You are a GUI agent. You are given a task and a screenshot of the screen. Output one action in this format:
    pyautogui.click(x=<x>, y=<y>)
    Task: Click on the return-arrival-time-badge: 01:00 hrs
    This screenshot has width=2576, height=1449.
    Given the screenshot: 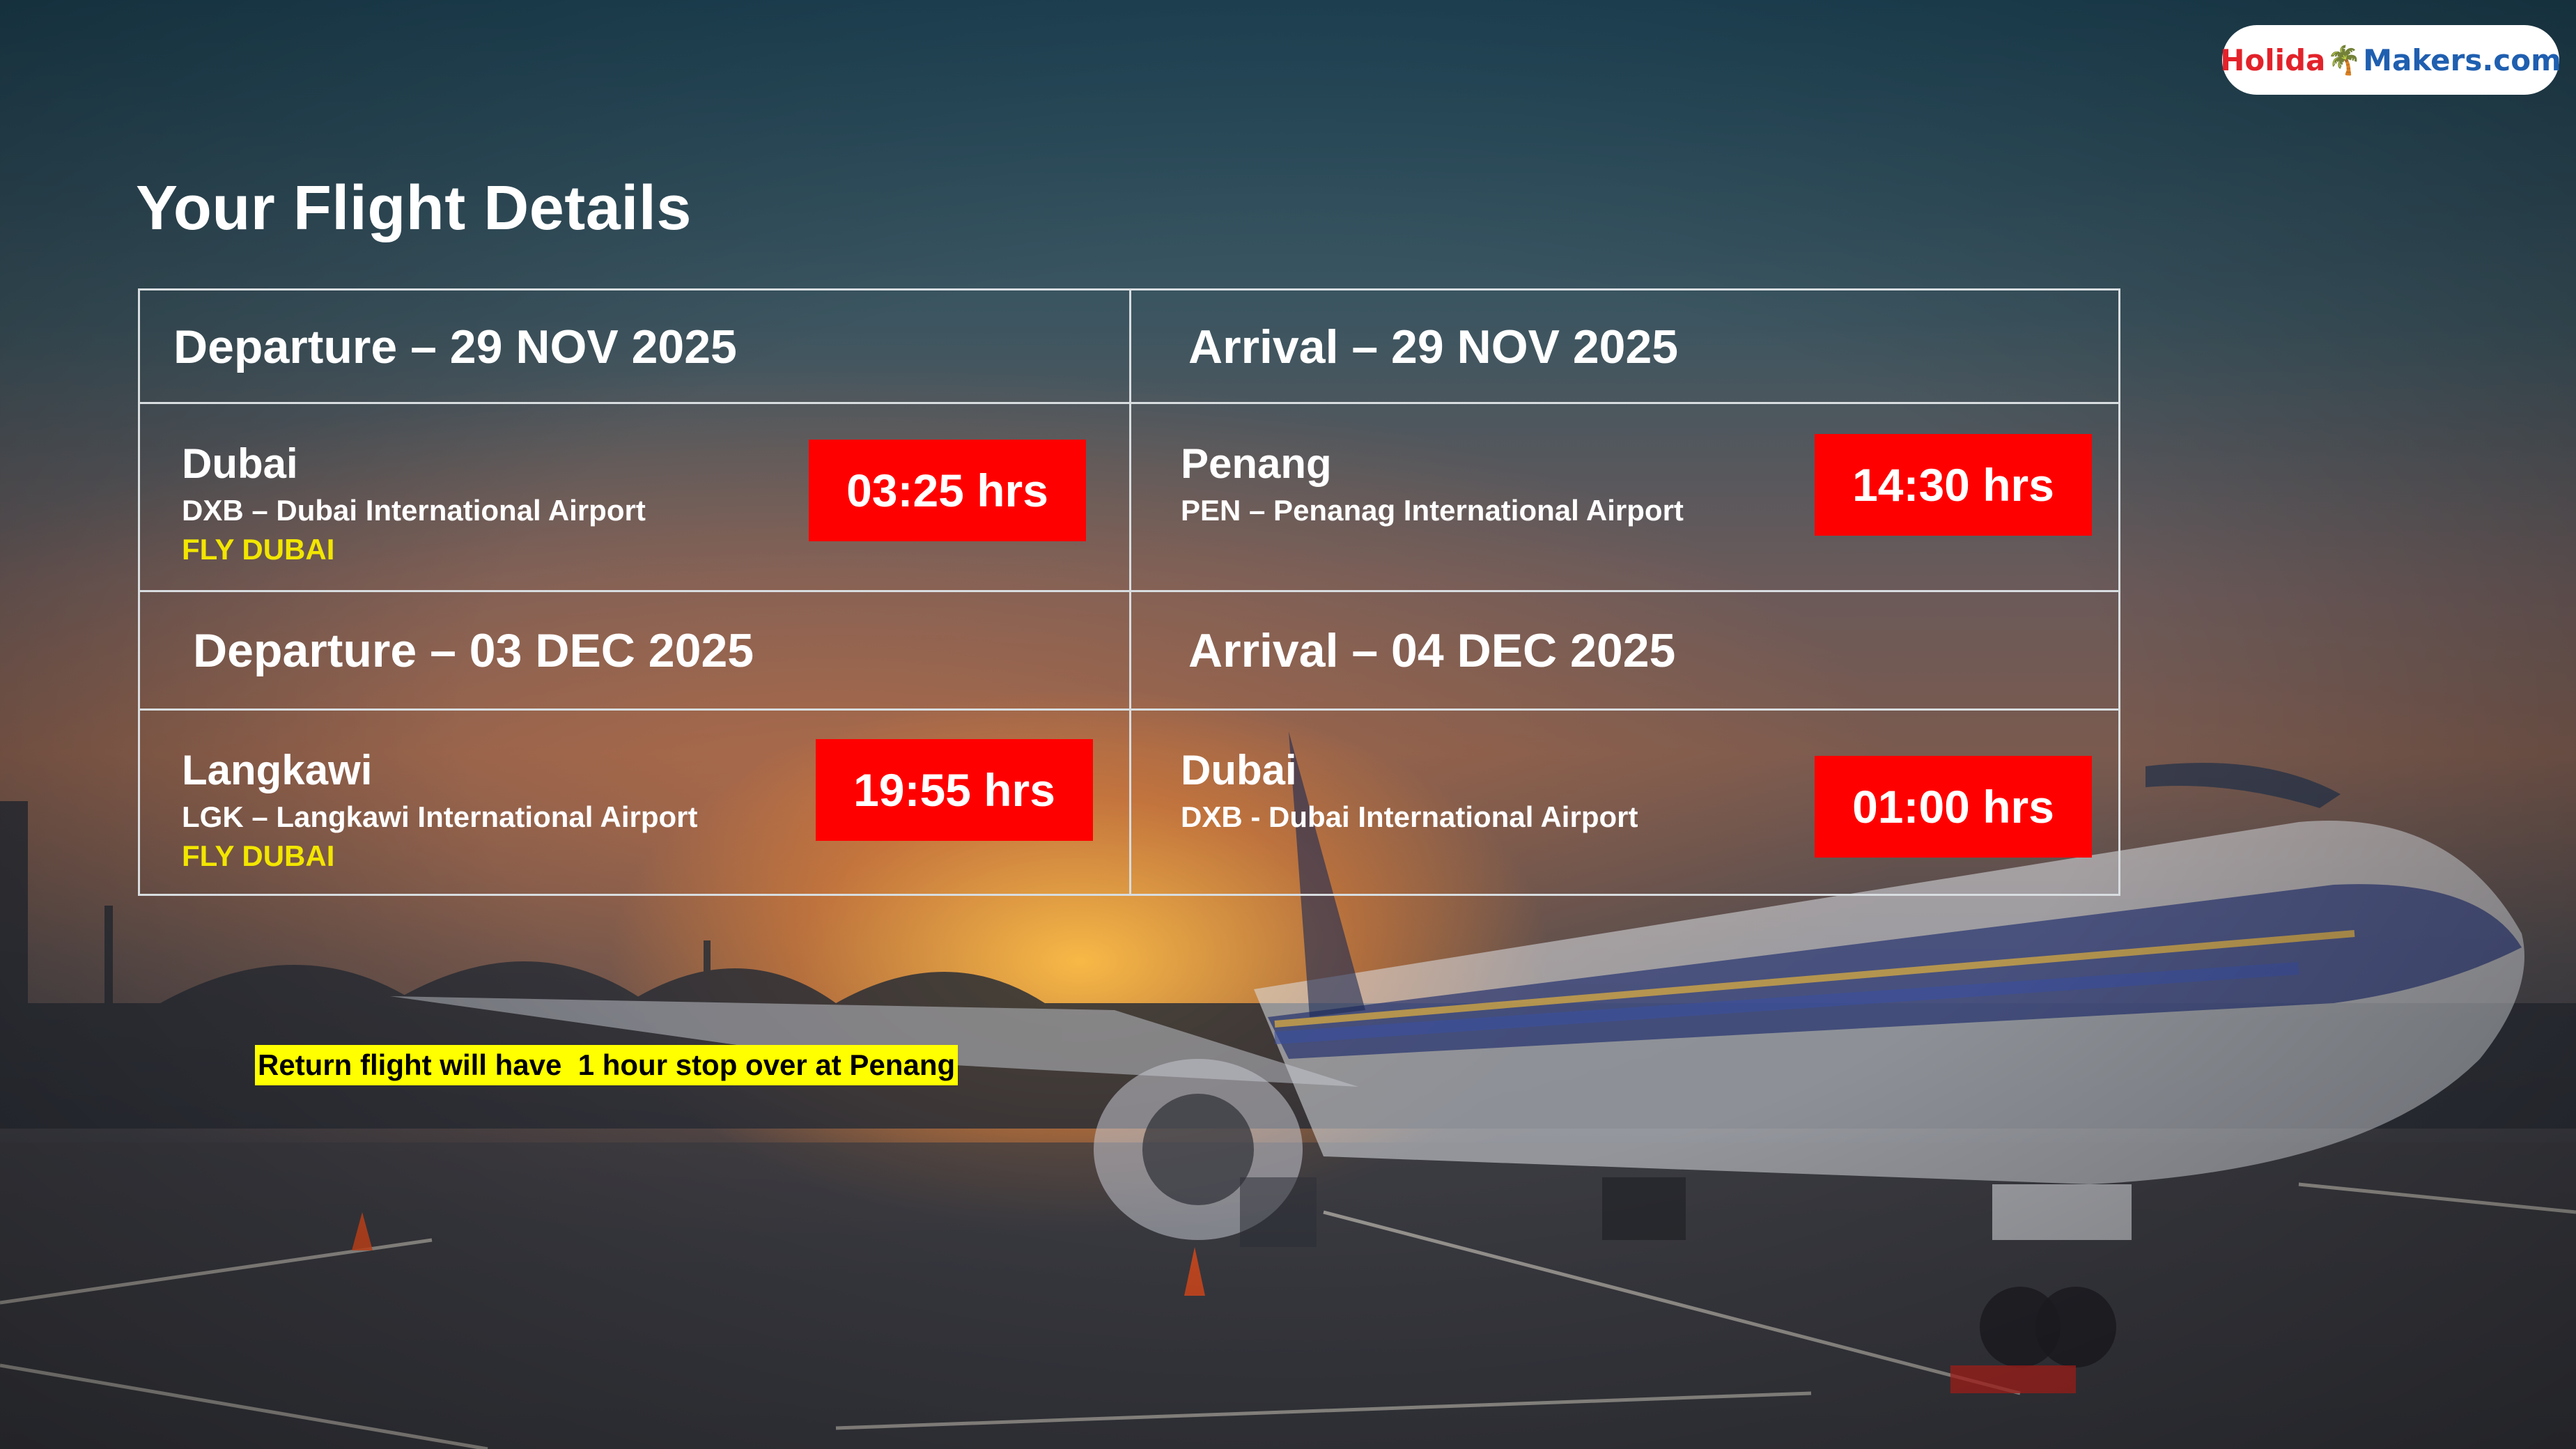 What is the action you would take?
    pyautogui.click(x=1953, y=807)
    